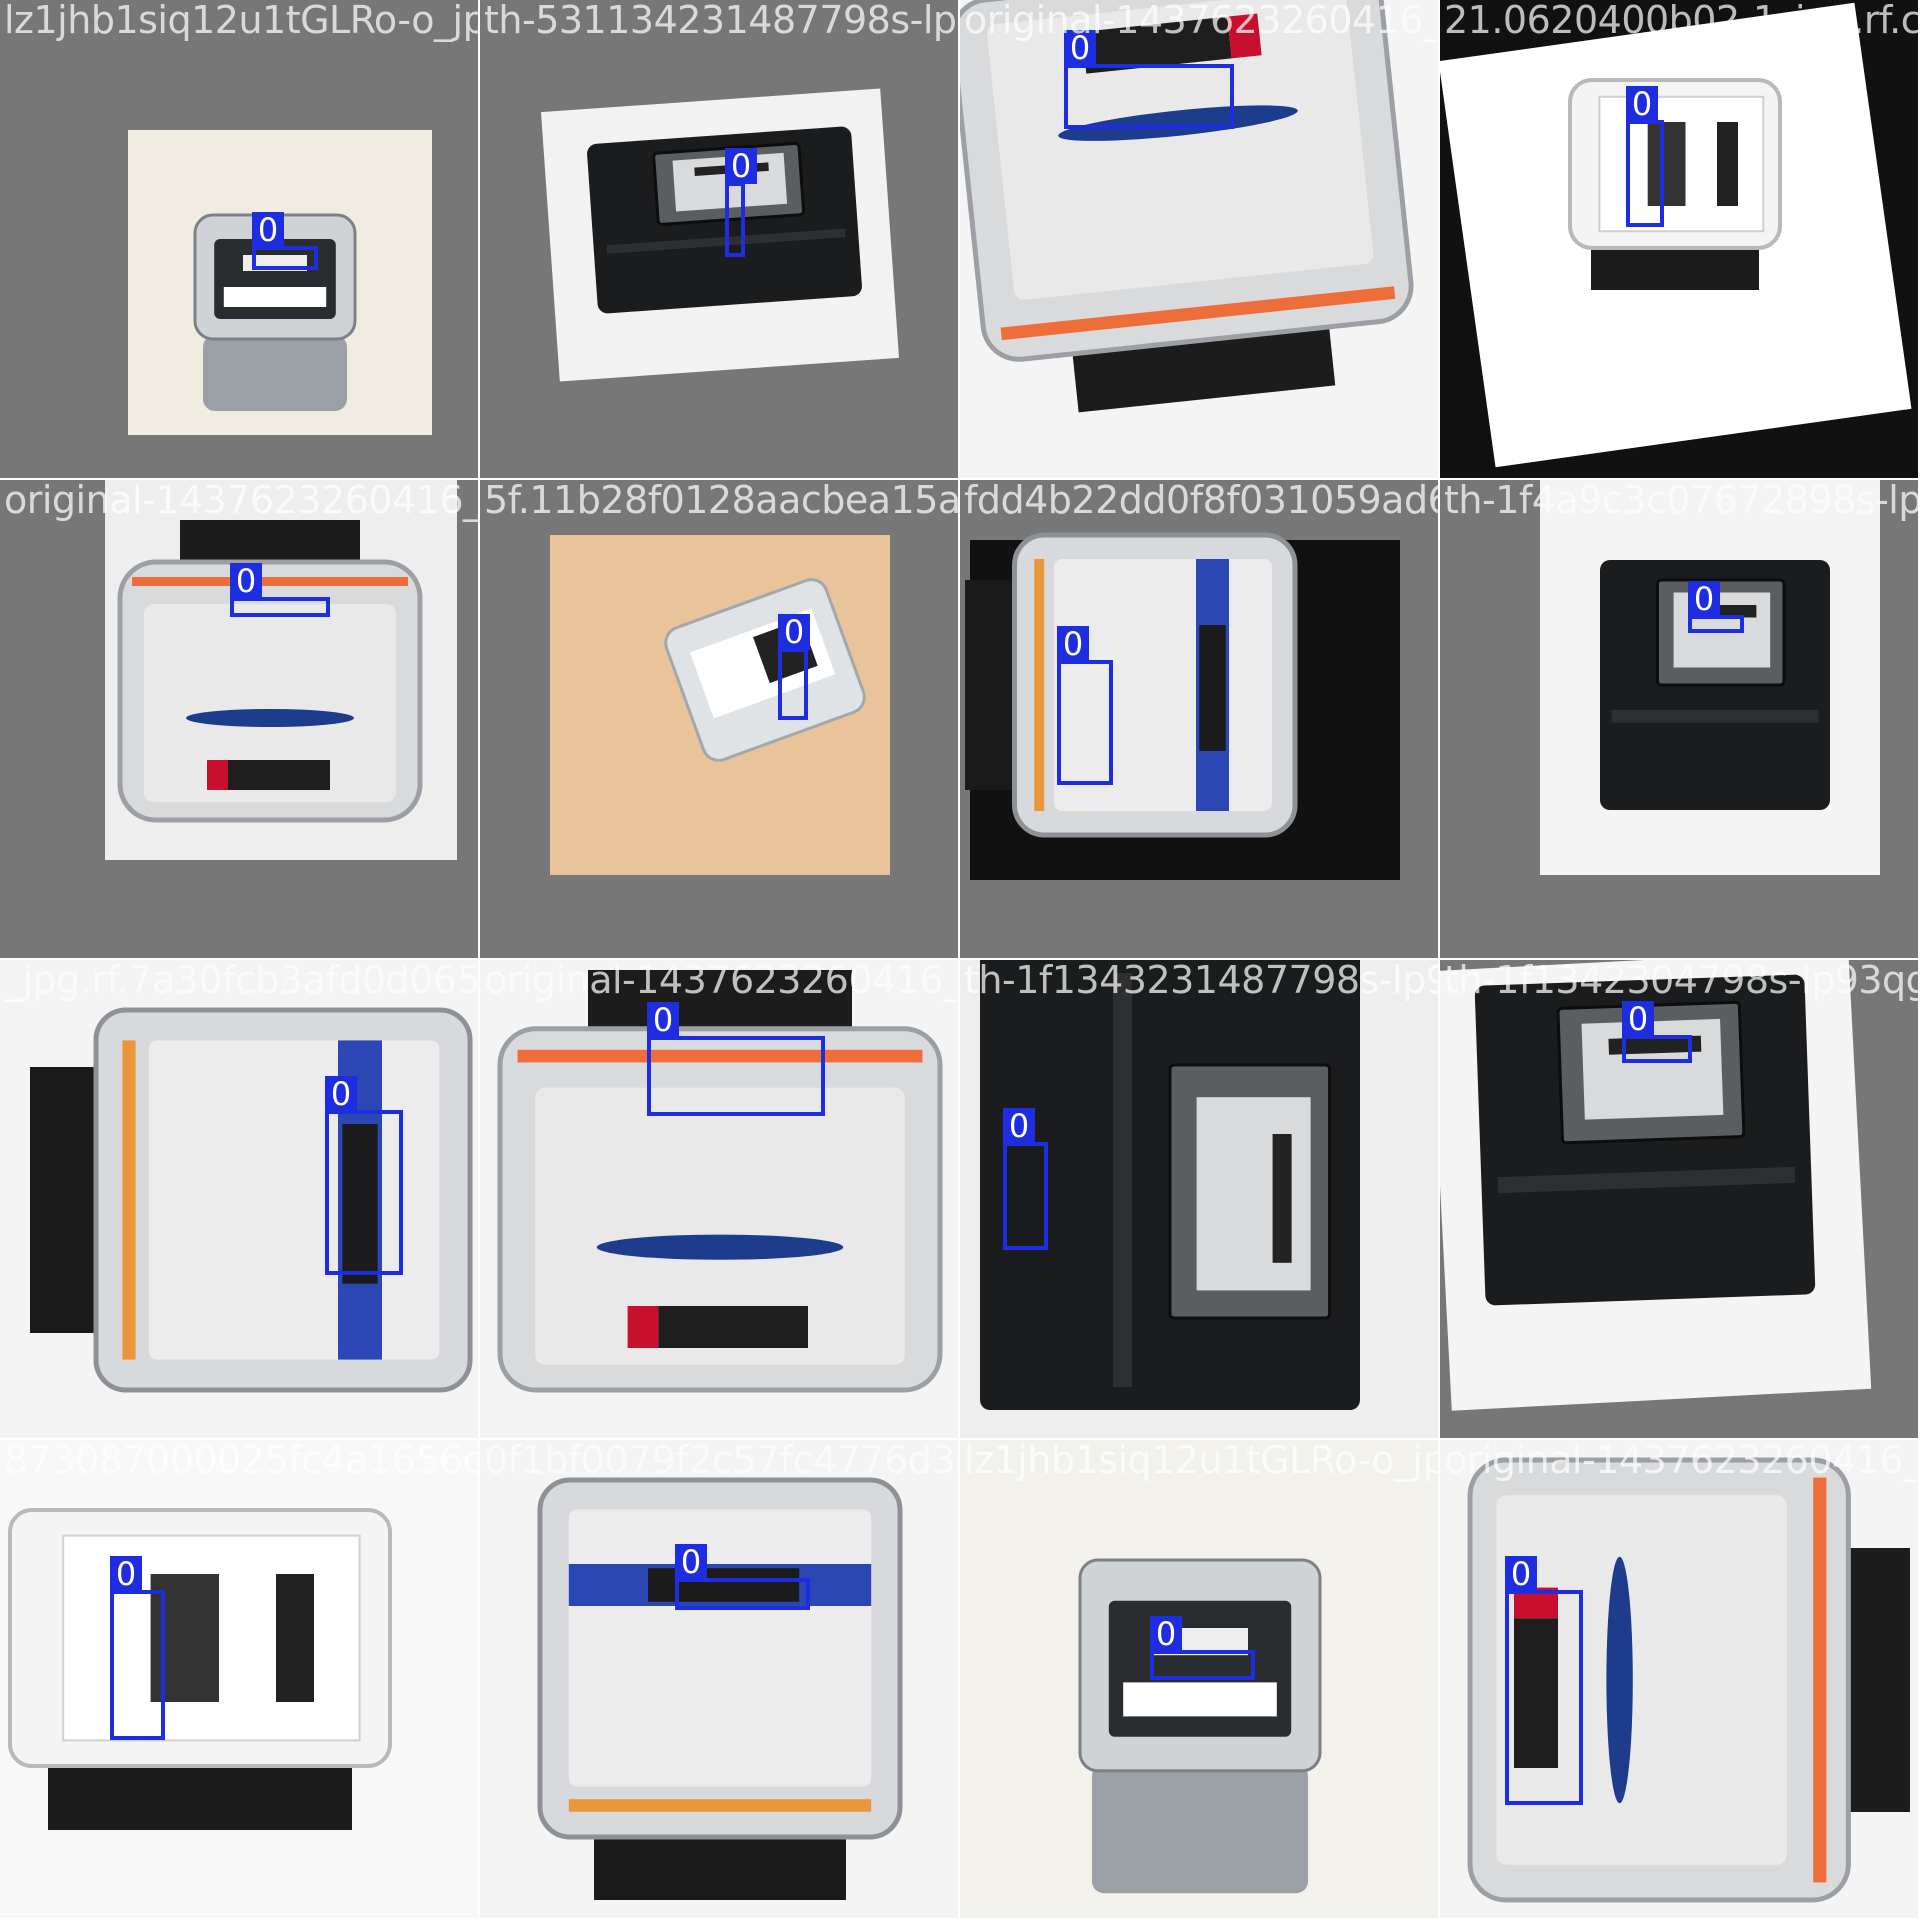 This screenshot has height=1920, width=1920. Describe the element at coordinates (1681, 1461) in the screenshot. I see `tile-filename: original-1437623260416_jpg.rf.905a5` at that location.